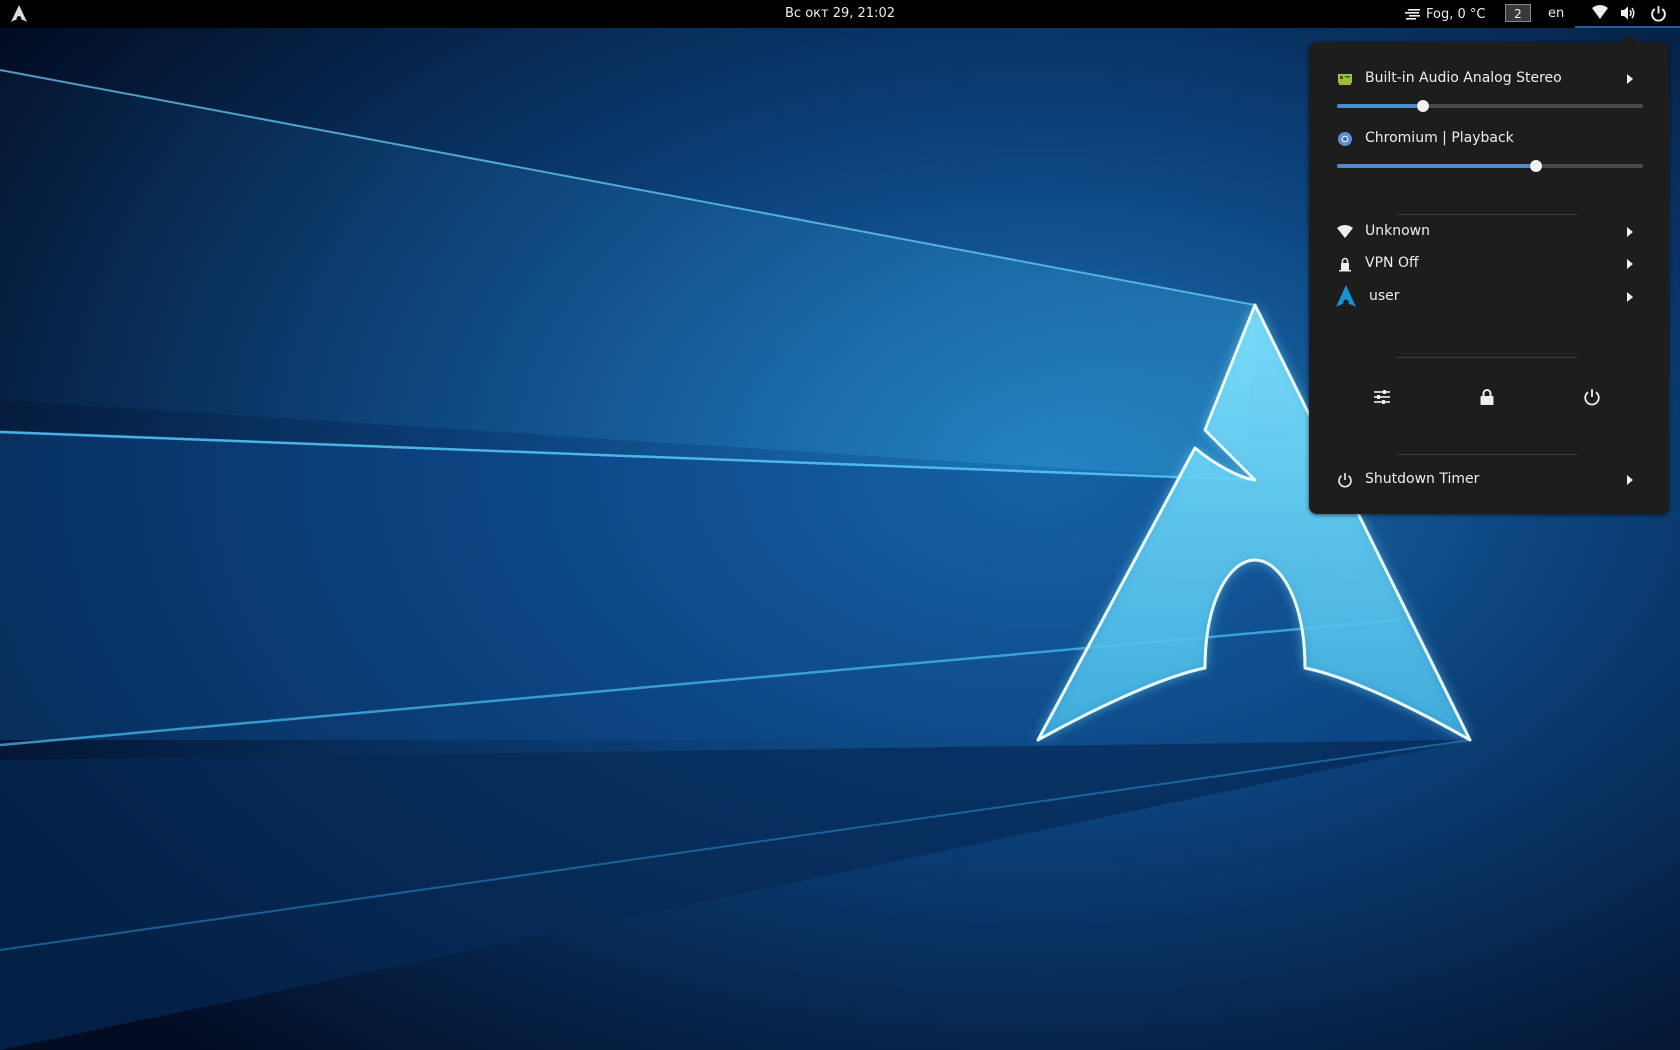 This screenshot has width=1680, height=1050. What do you see at coordinates (1489, 297) in the screenshot?
I see `user-item: user` at bounding box center [1489, 297].